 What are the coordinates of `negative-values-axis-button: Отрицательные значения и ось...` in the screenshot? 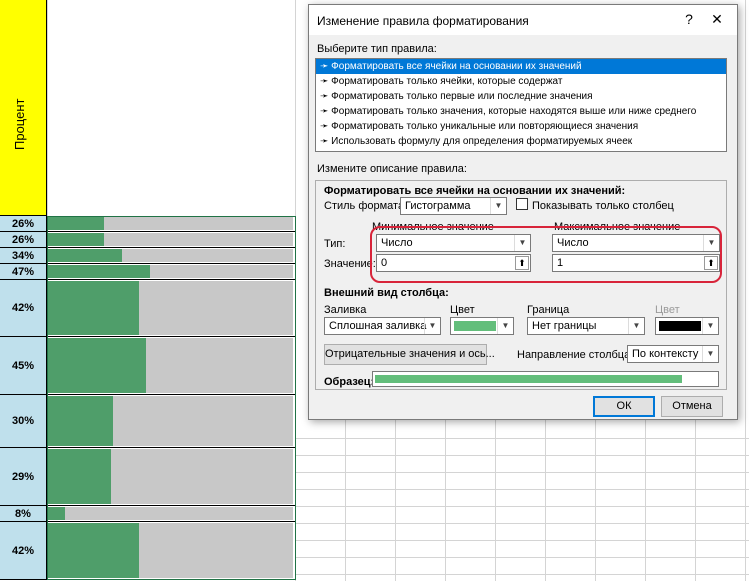 It's located at (409, 354).